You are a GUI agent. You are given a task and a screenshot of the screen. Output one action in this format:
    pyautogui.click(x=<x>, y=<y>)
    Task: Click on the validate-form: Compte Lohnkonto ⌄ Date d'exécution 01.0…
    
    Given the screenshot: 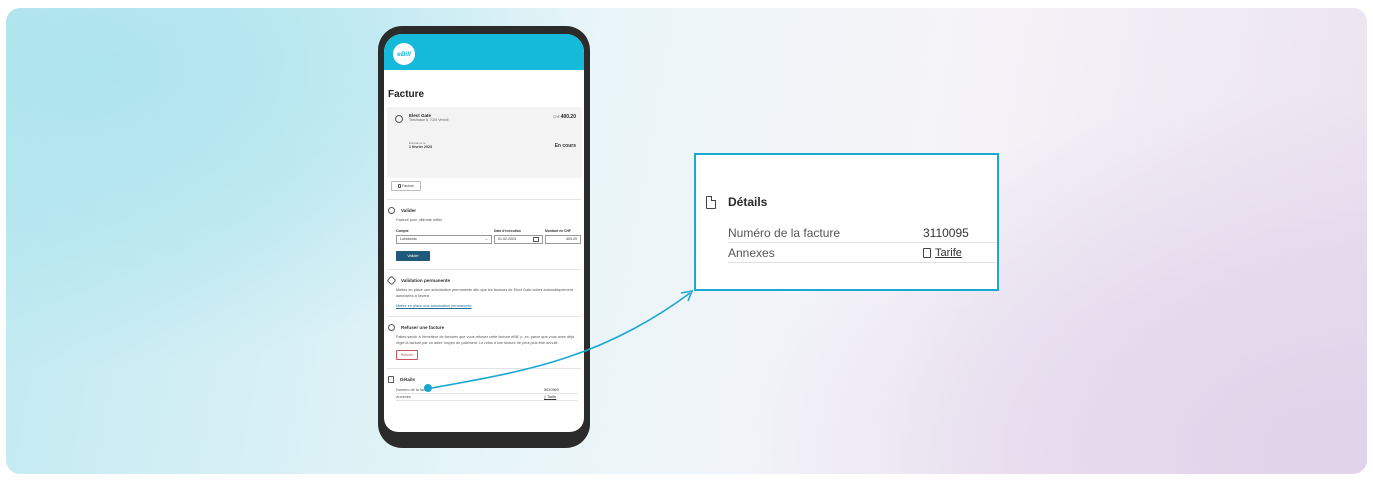 What is the action you would take?
    pyautogui.click(x=490, y=236)
    